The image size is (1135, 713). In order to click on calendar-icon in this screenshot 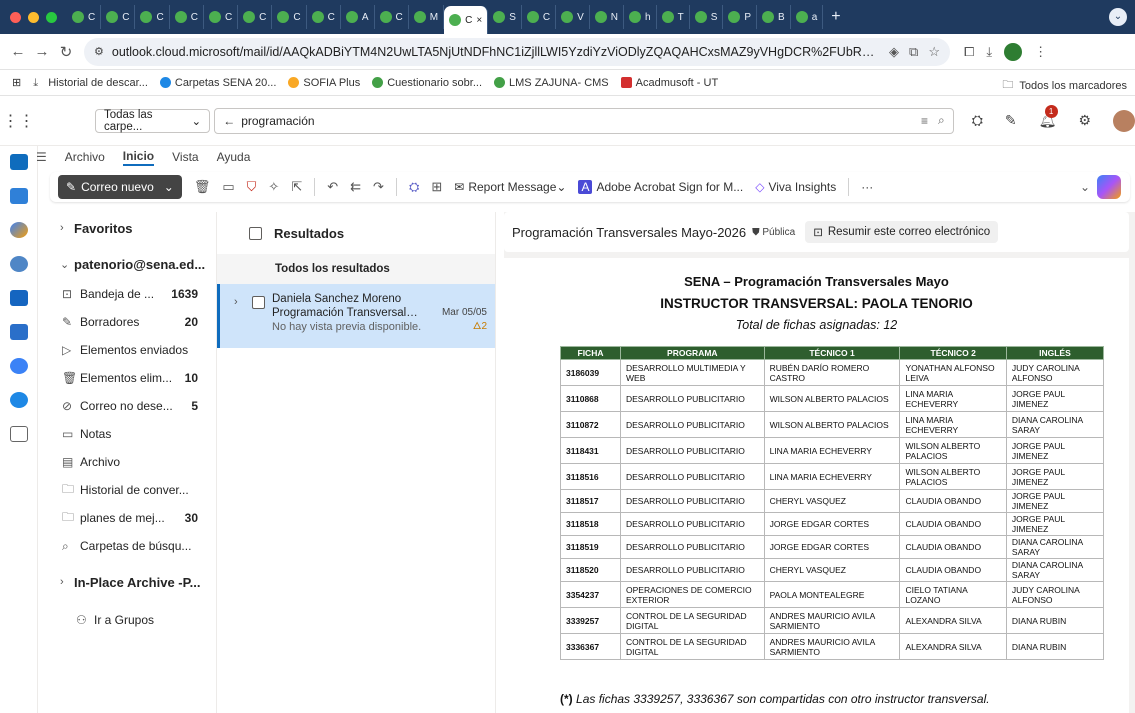, I will do `click(18, 196)`.